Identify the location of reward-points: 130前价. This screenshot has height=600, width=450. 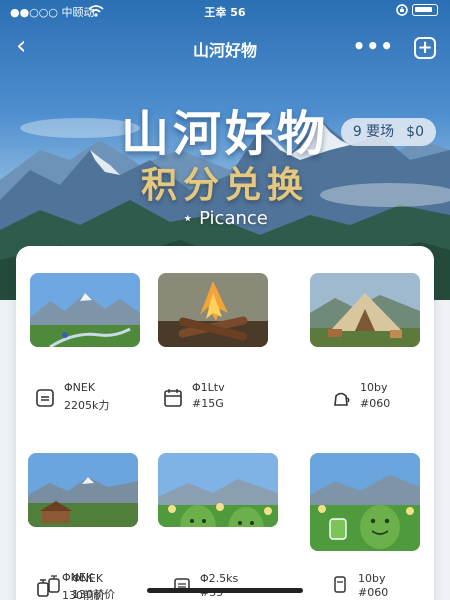
(93, 594).